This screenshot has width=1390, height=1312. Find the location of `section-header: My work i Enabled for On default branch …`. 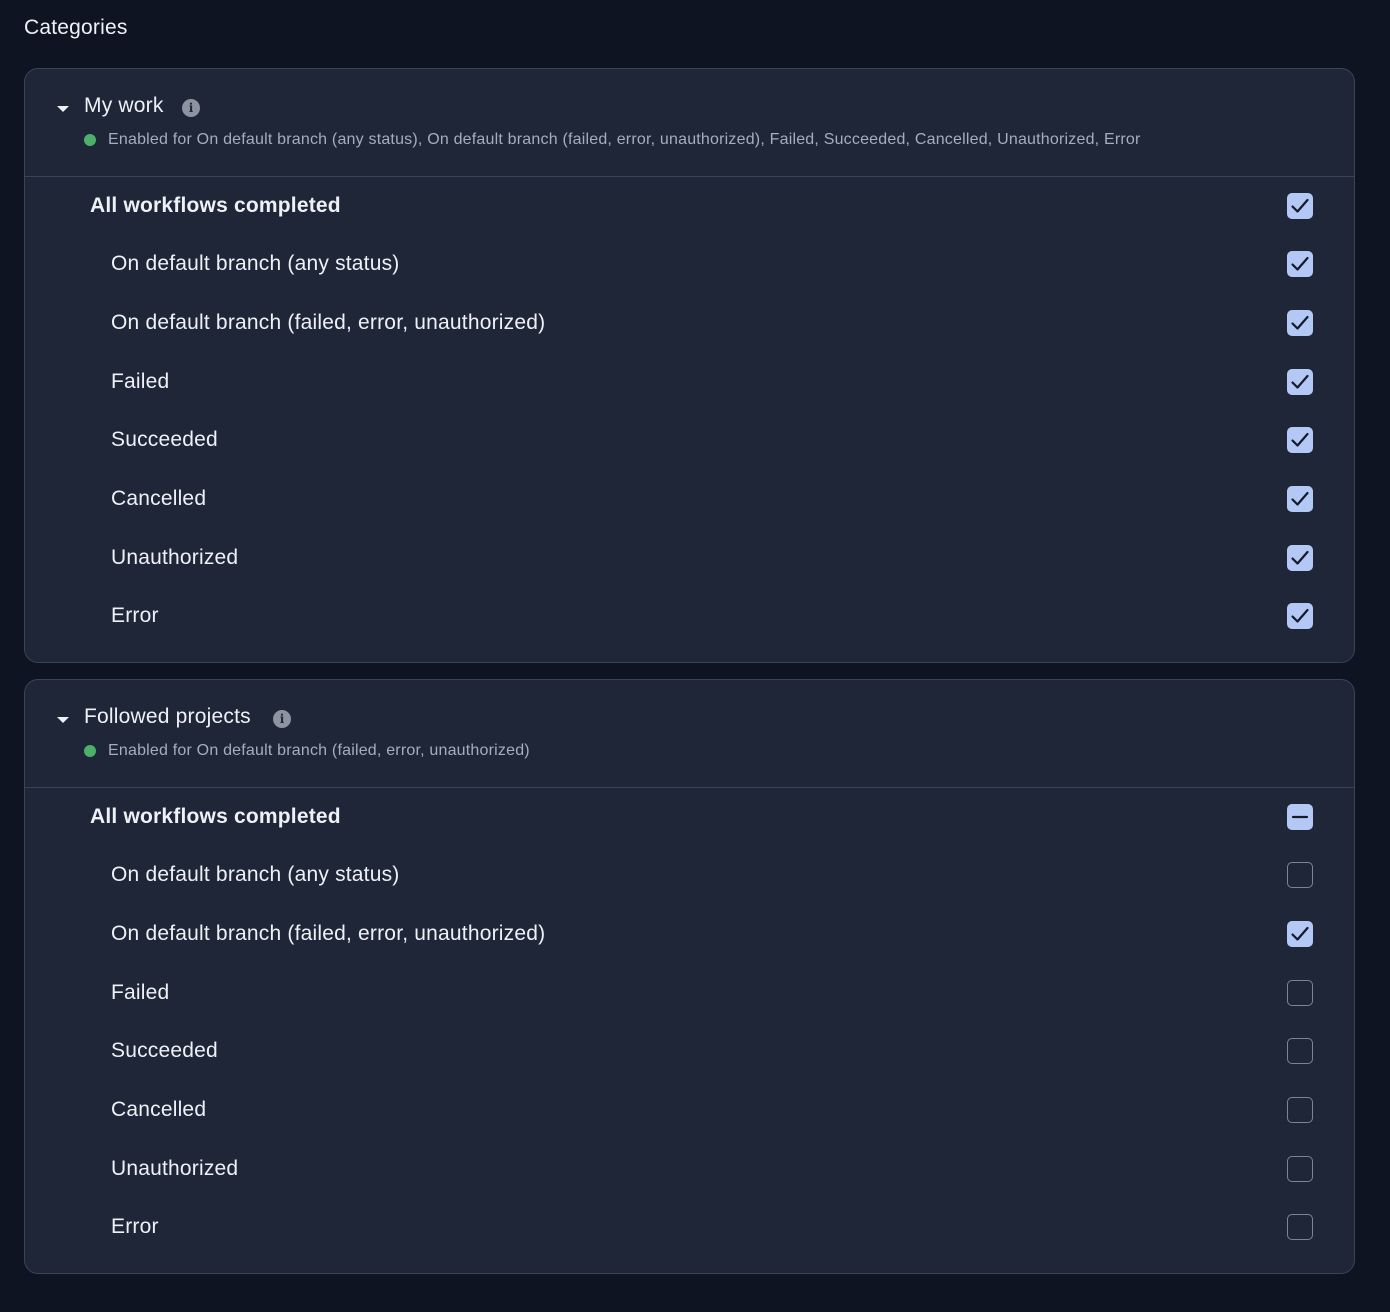

section-header: My work i Enabled for On default branch … is located at coordinates (689, 123).